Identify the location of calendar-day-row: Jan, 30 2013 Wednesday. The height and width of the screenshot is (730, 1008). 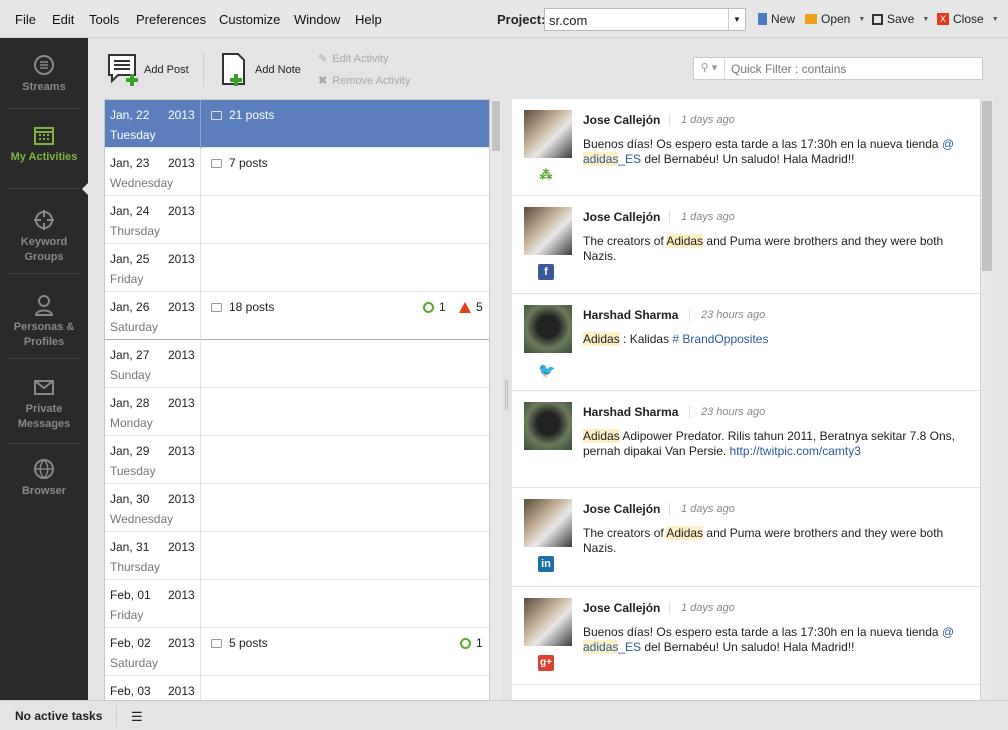
(297, 508).